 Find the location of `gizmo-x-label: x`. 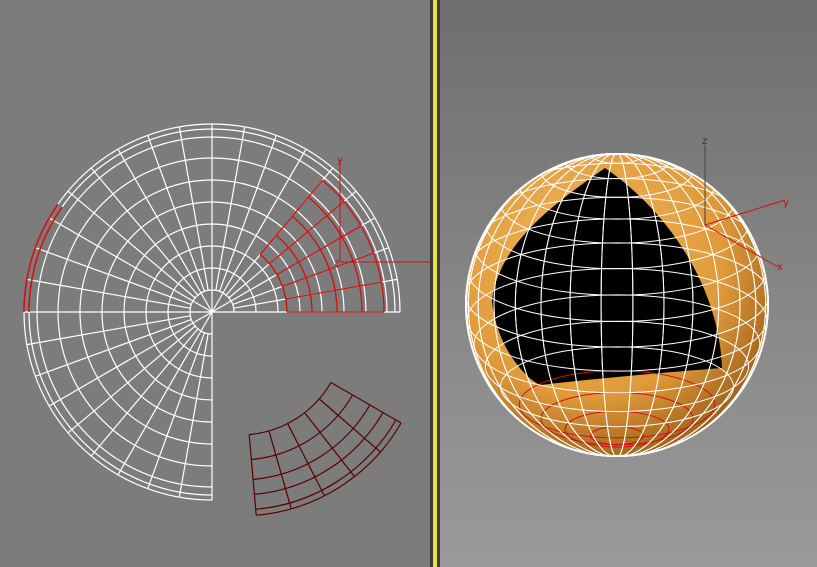

gizmo-x-label: x is located at coordinates (780, 267).